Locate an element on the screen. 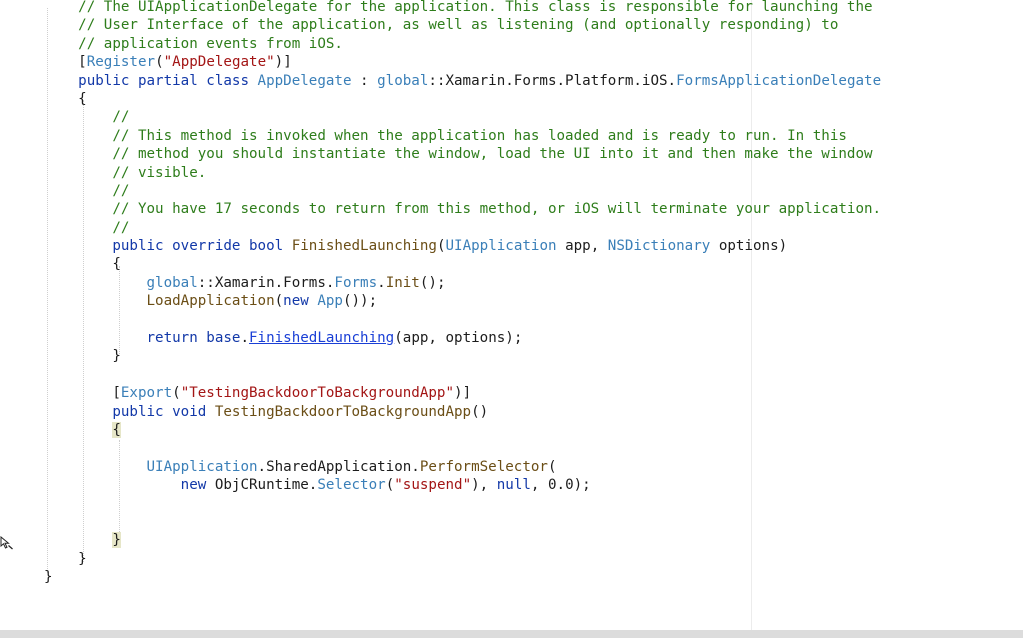 This screenshot has width=1023, height=638. code-token-comment: // application events from iOS. is located at coordinates (210, 43).